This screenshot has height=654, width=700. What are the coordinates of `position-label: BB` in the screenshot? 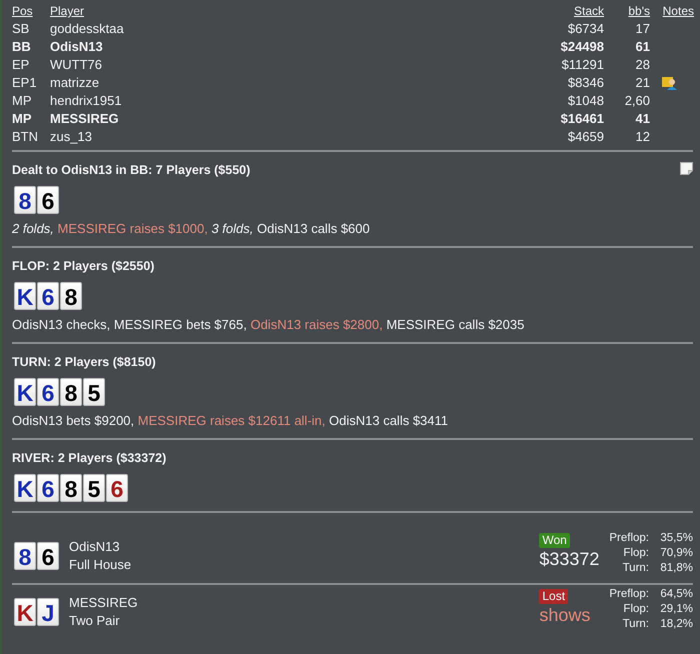 It's located at (22, 47).